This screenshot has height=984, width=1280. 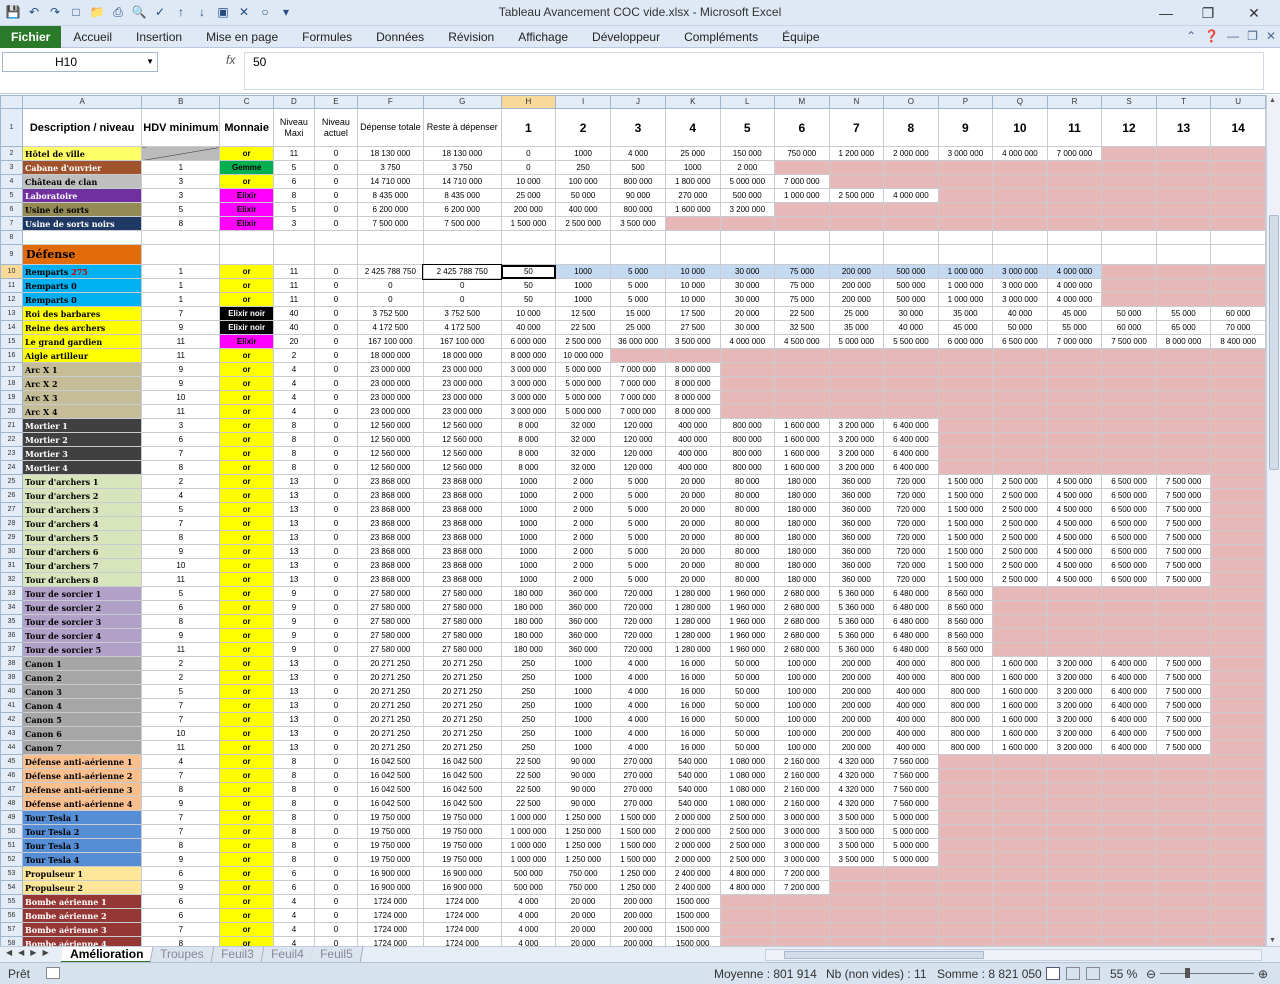 What do you see at coordinates (583, 691) in the screenshot?
I see `level-cost-cell: 1000` at bounding box center [583, 691].